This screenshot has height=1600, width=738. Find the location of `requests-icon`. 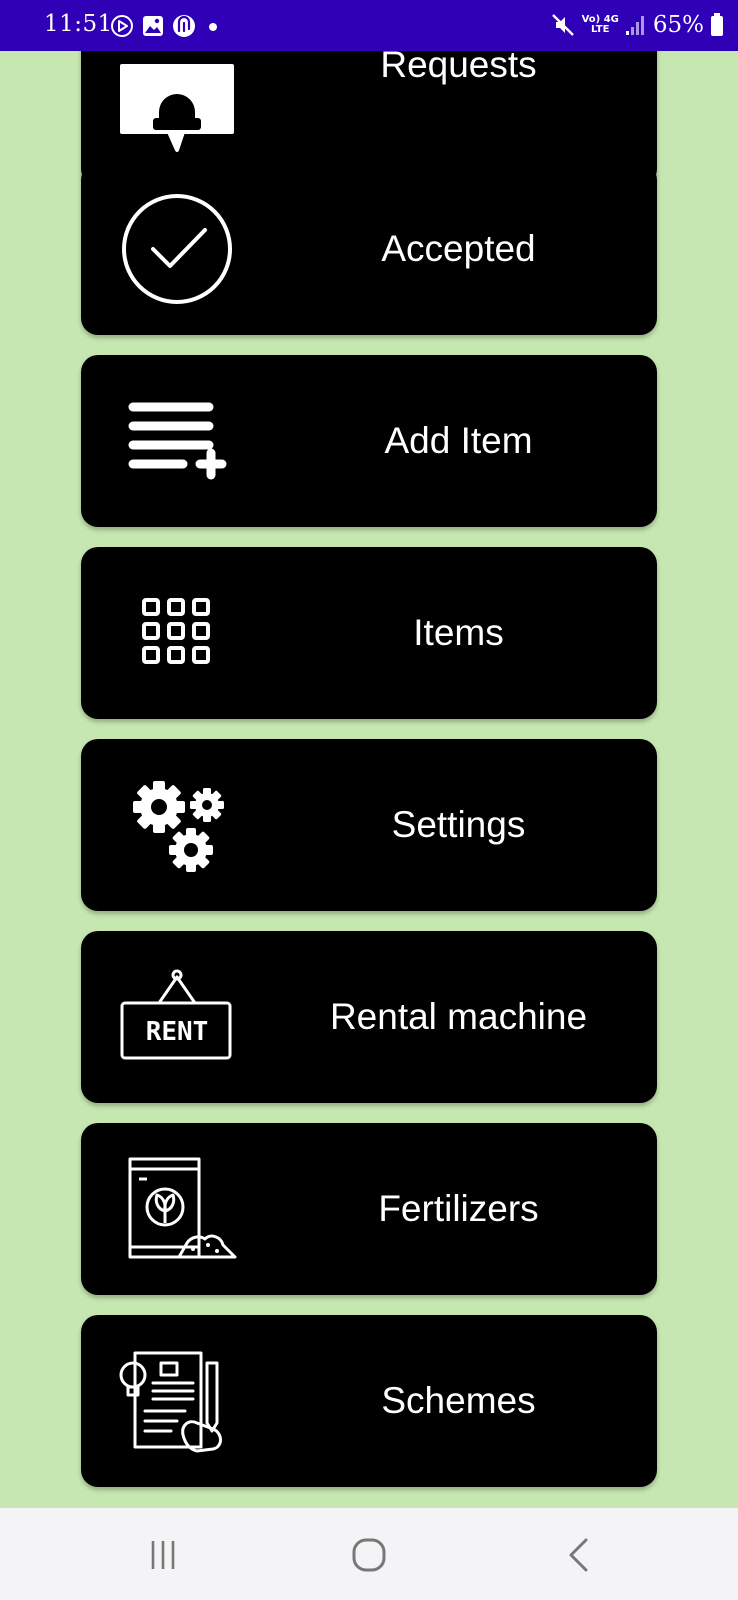

requests-icon is located at coordinates (177, 108).